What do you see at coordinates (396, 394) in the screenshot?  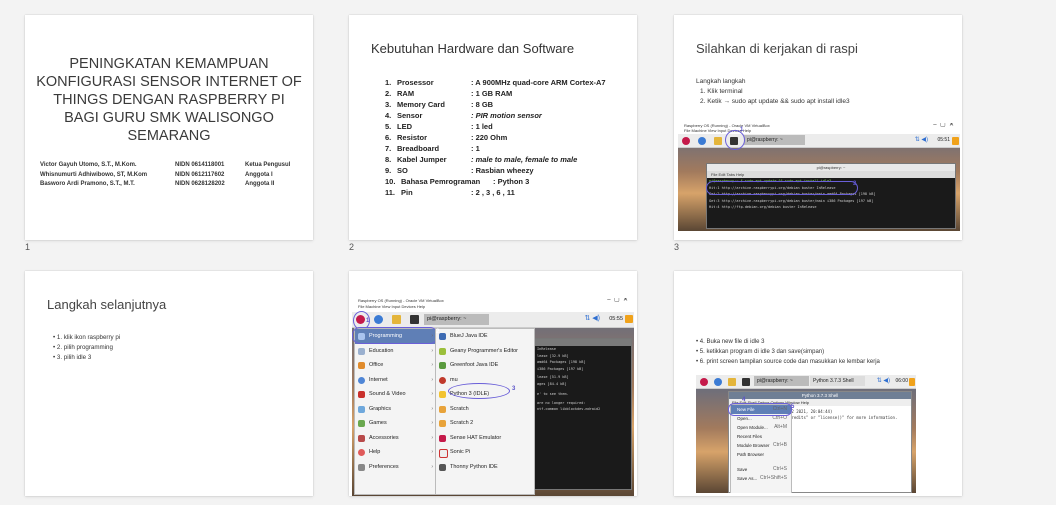 I see `menu-item-sound-video: Sound & Video ›` at bounding box center [396, 394].